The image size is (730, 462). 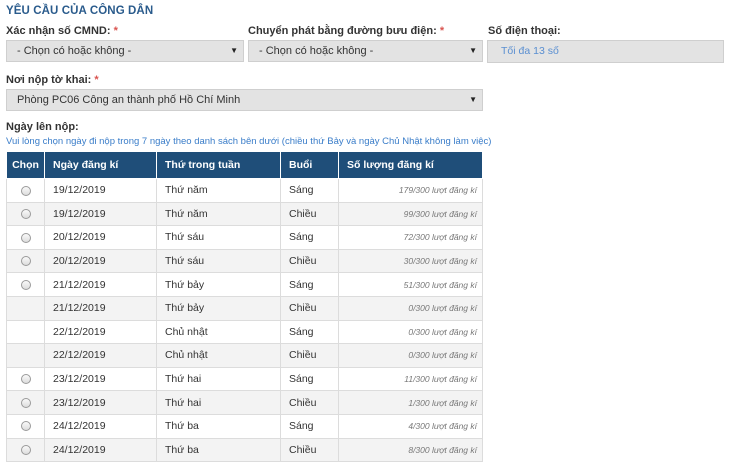 I want to click on count-cell: 99/300 lượt đăng kí, so click(x=410, y=214).